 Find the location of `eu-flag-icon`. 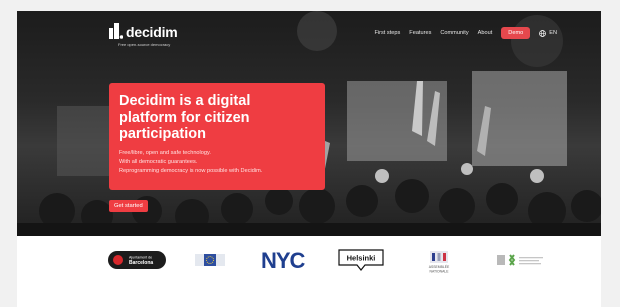

eu-flag-icon is located at coordinates (210, 260).